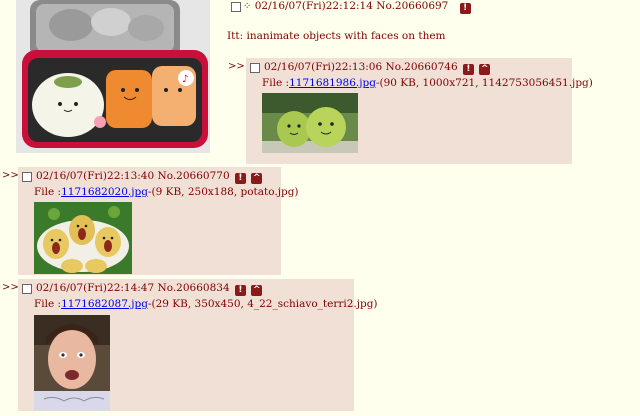 The image size is (640, 416). What do you see at coordinates (95, 176) in the screenshot?
I see `reply-2-date: 02/16/07(Fri)22:13:40` at bounding box center [95, 176].